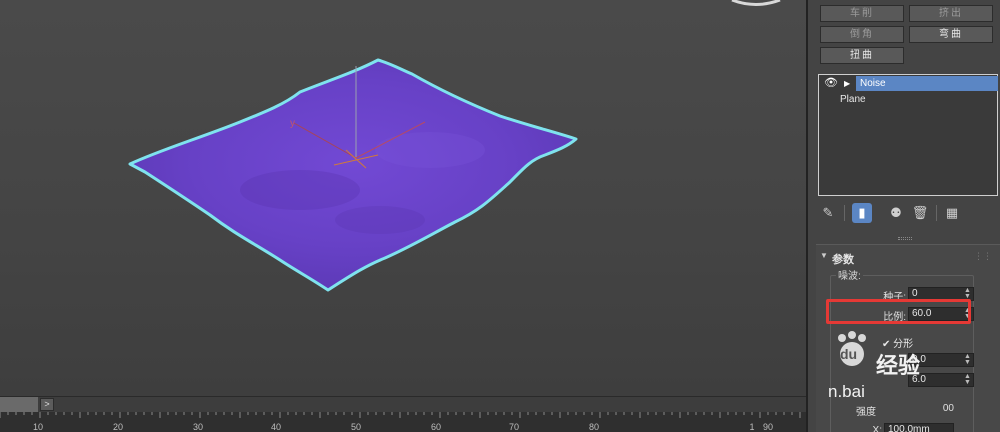 This screenshot has width=1000, height=432. I want to click on ruler-label: 70, so click(514, 427).